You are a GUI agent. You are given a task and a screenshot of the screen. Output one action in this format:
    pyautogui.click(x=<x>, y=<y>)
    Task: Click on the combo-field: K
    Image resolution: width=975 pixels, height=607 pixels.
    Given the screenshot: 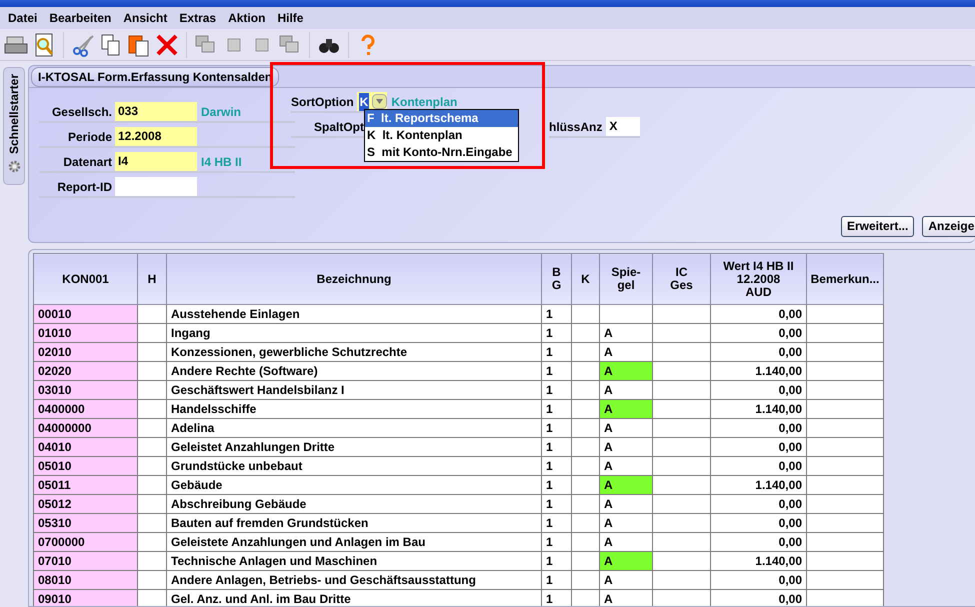 What is the action you would take?
    pyautogui.click(x=372, y=101)
    